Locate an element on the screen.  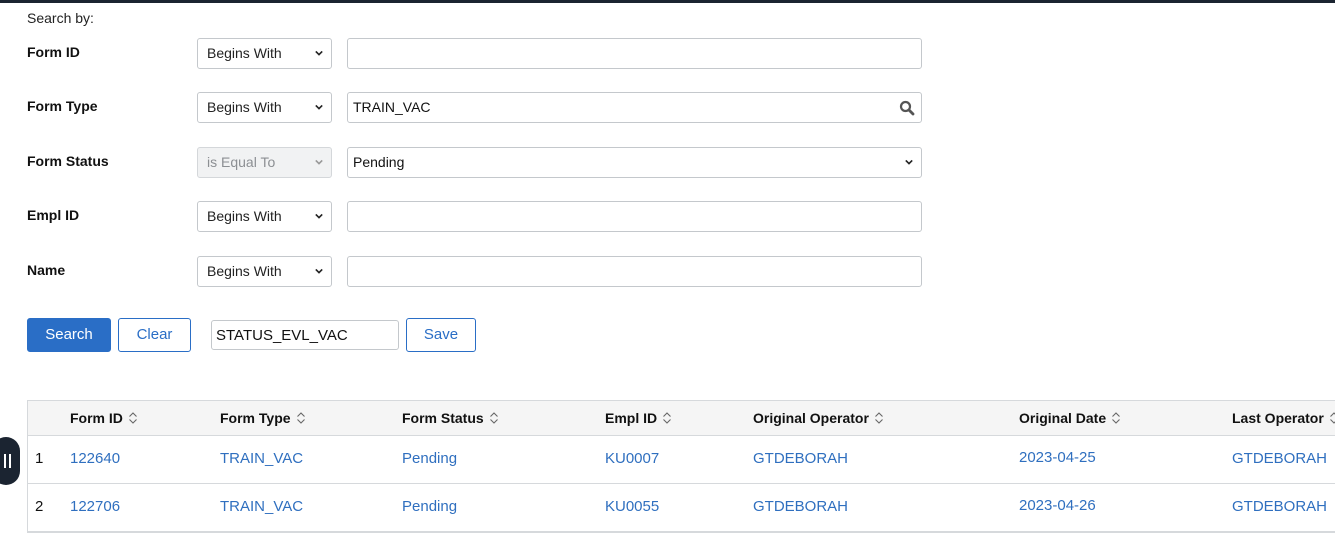
column-header-label: Empl ID is located at coordinates (631, 418).